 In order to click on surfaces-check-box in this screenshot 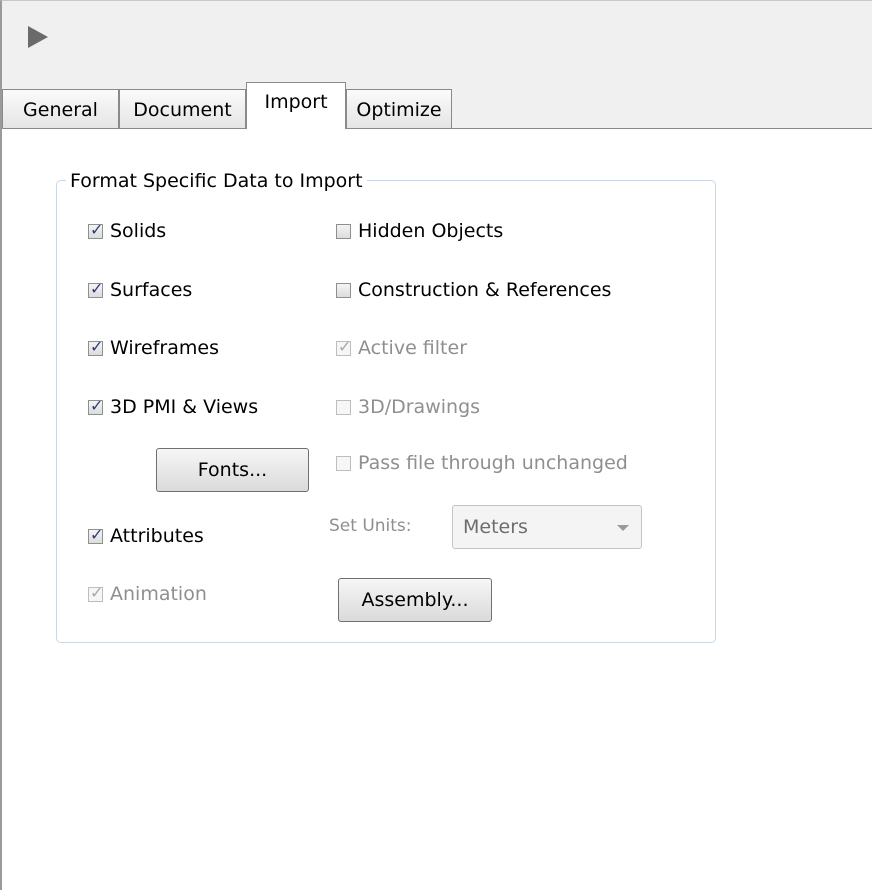, I will do `click(95, 288)`.